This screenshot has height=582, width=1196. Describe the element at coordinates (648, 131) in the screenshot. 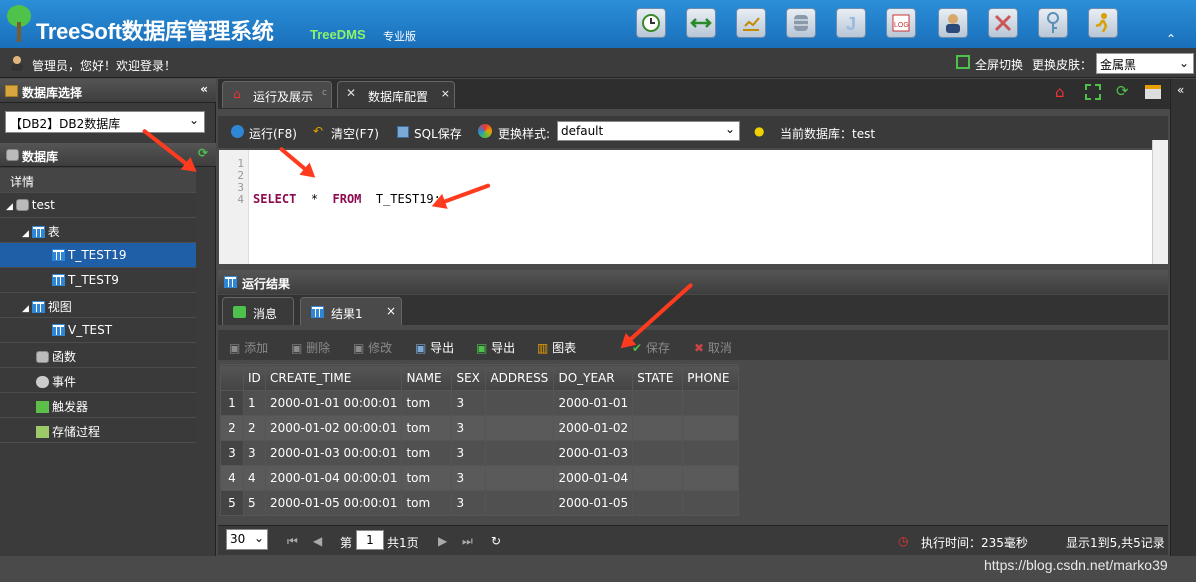

I see `style-select: default ⌄` at that location.